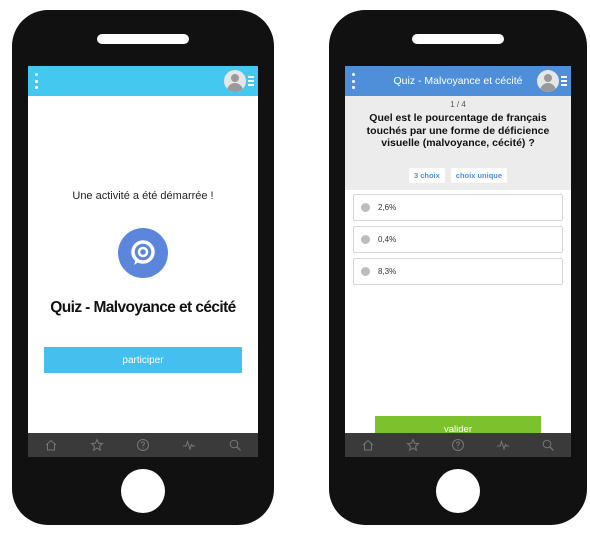 The image size is (590, 533). I want to click on answer-option: 2,6%, so click(458, 207).